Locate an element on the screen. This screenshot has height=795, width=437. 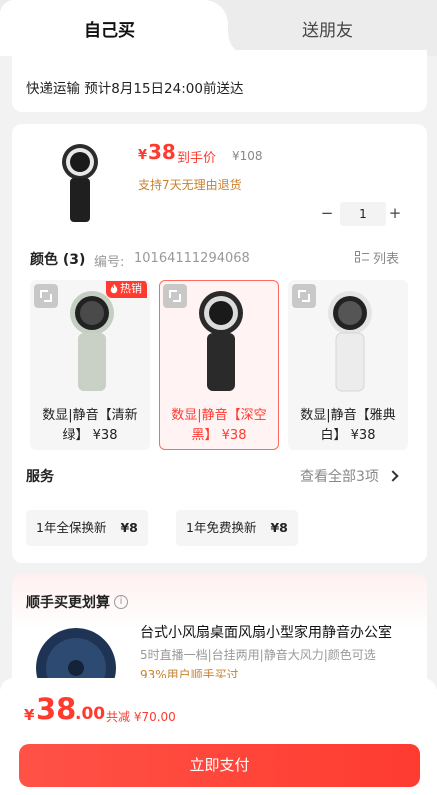
final-price: 38 is located at coordinates (162, 152).